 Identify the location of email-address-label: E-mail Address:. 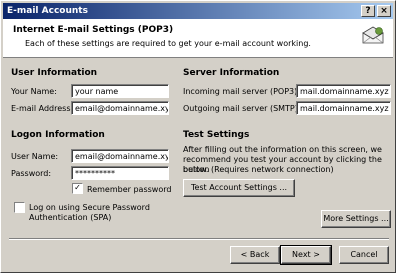
(42, 108).